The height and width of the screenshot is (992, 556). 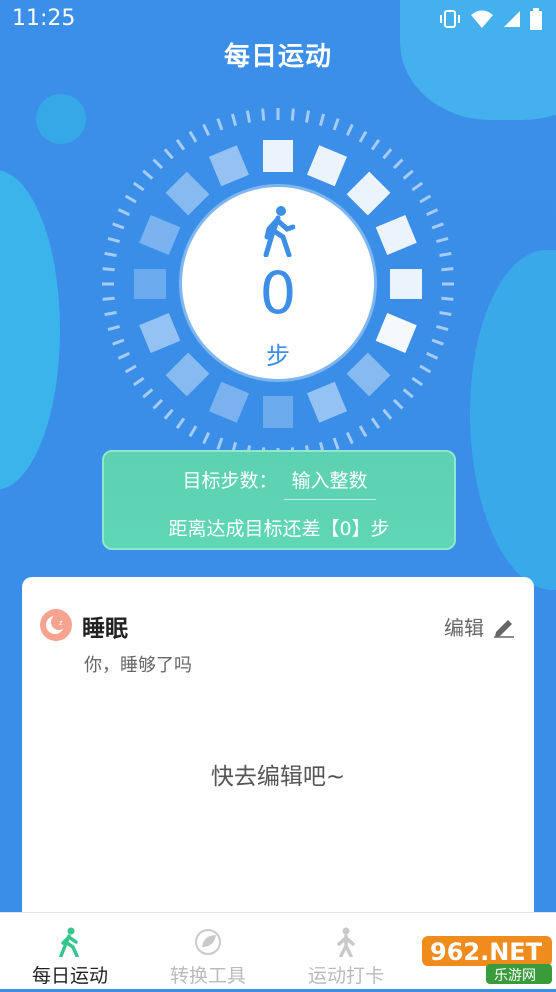 I want to click on page-title: 每日运动, so click(x=277, y=57).